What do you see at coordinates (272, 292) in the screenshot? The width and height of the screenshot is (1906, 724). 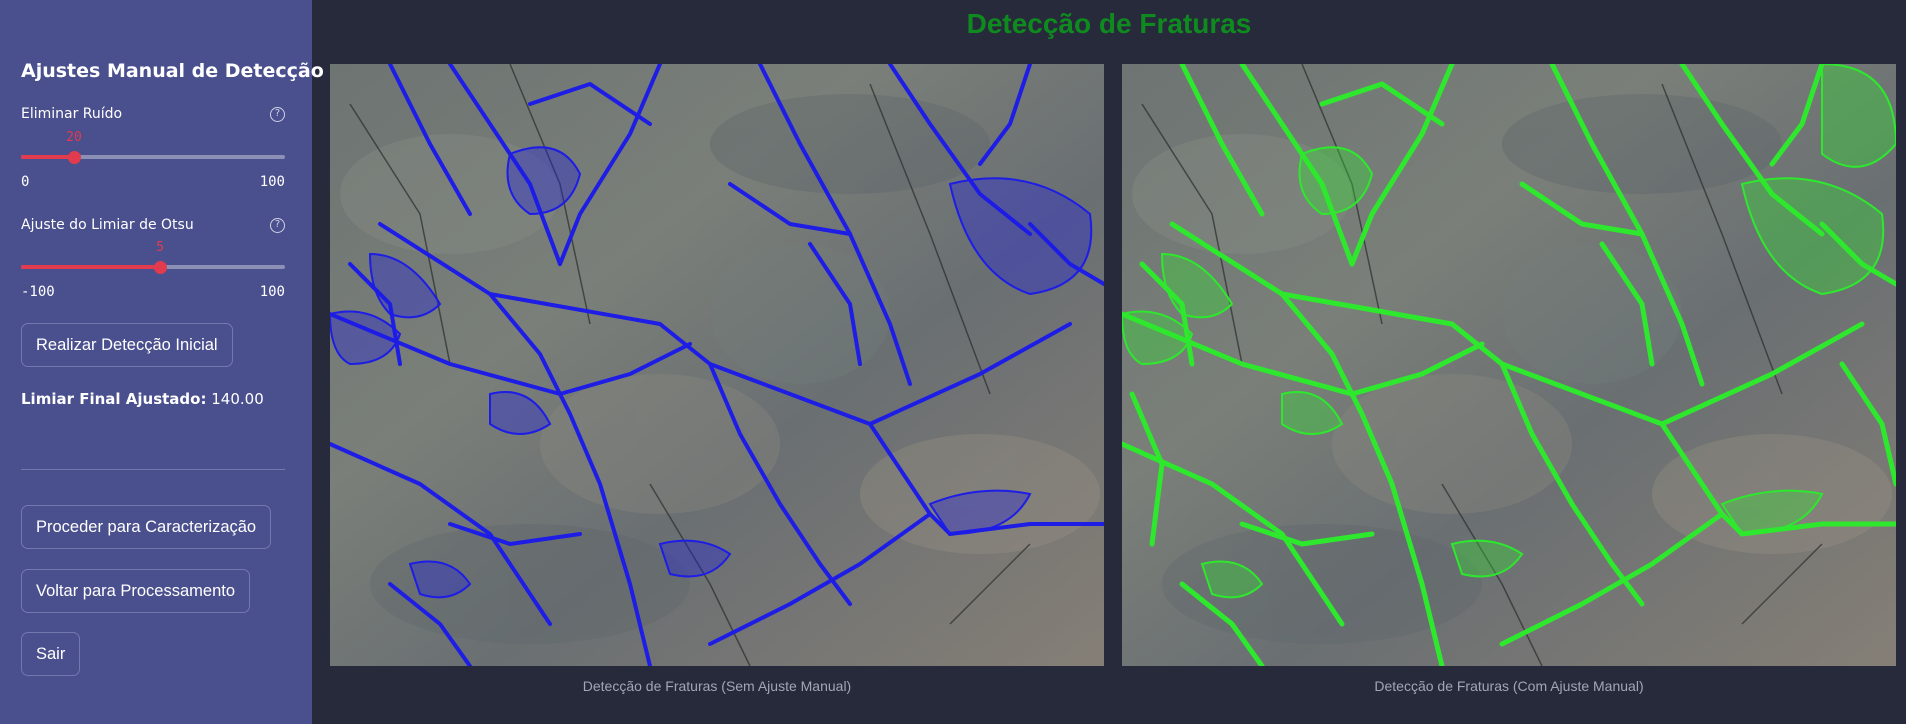 I see `otsu-slider-max: 100` at bounding box center [272, 292].